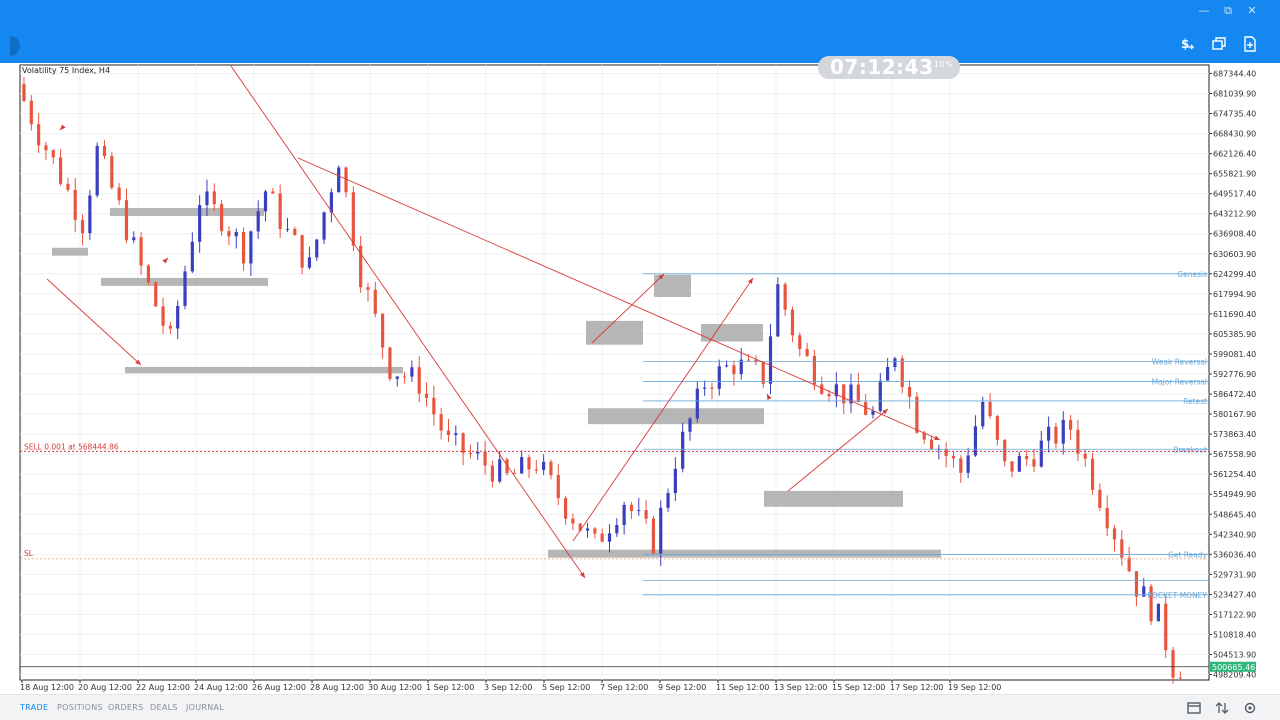 The height and width of the screenshot is (720, 1280). What do you see at coordinates (1234, 314) in the screenshot?
I see `y-tick-label: 611690.40` at bounding box center [1234, 314].